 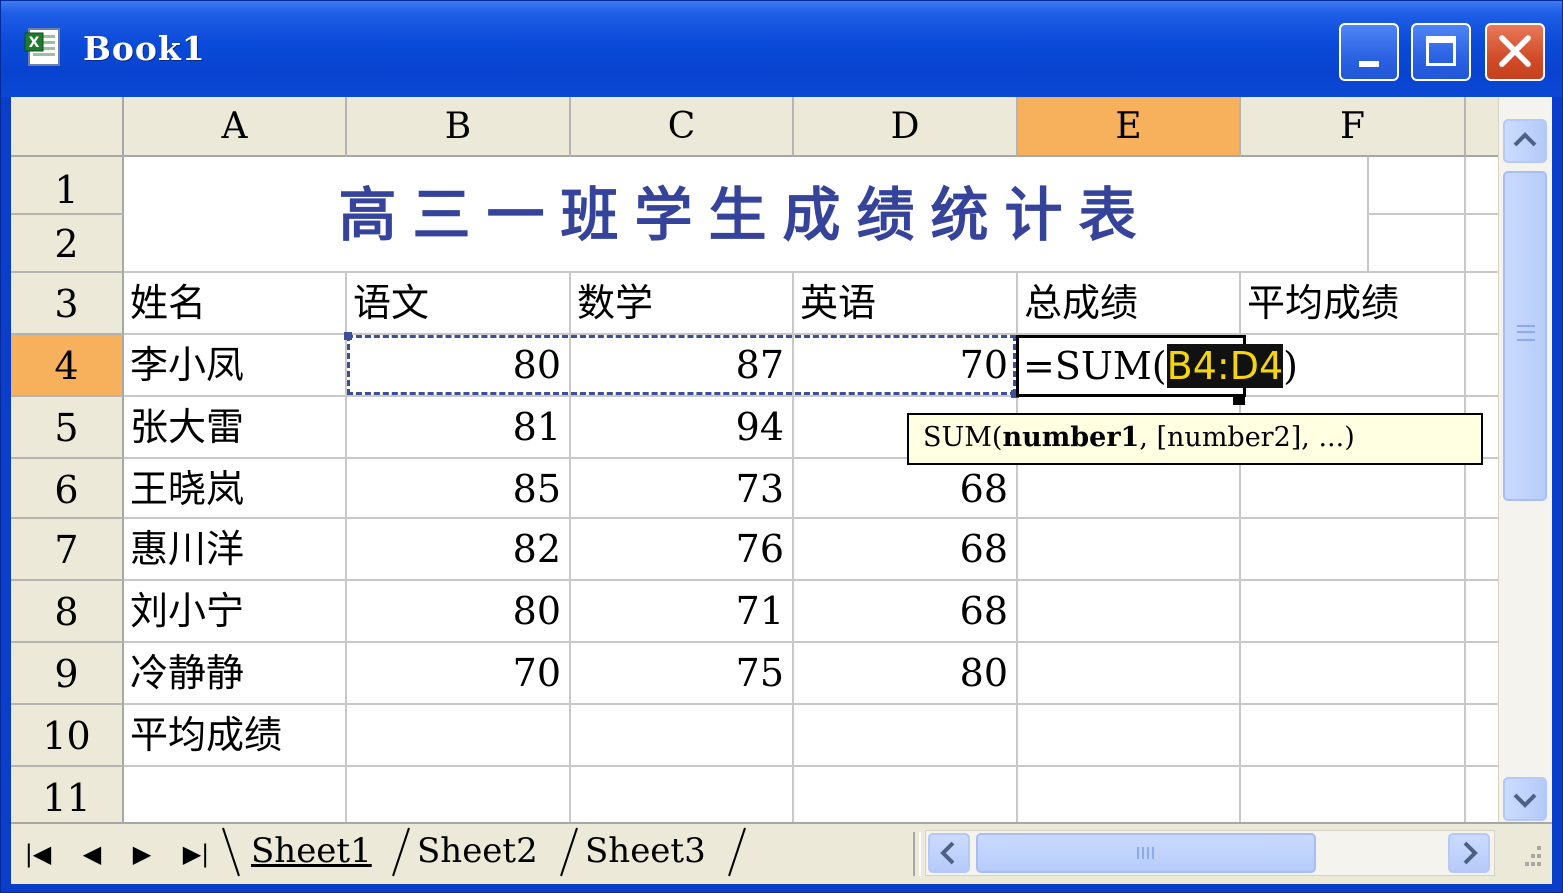 What do you see at coordinates (906, 794) in the screenshot?
I see `cell-d11` at bounding box center [906, 794].